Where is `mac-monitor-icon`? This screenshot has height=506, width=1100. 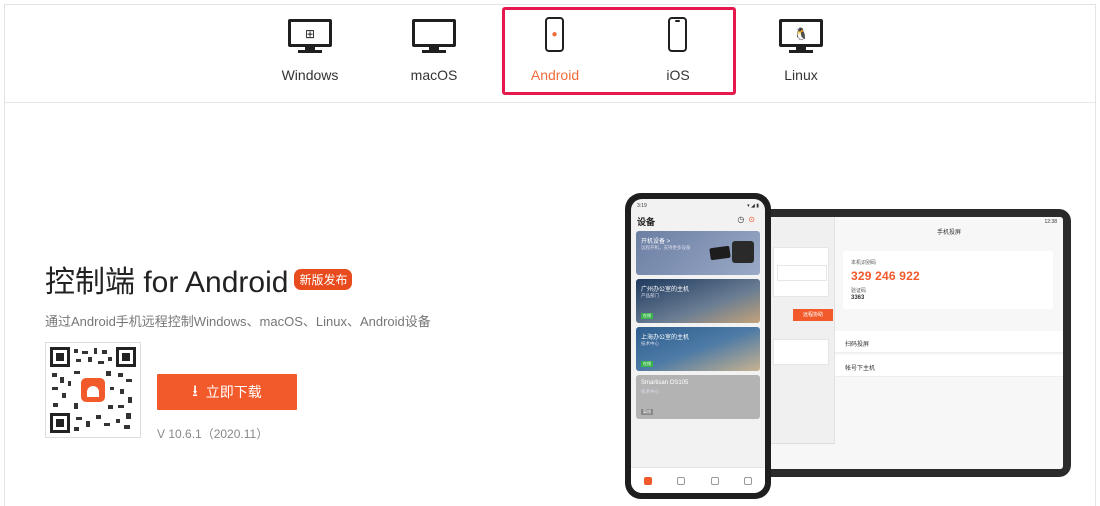
mac-monitor-icon is located at coordinates (434, 36).